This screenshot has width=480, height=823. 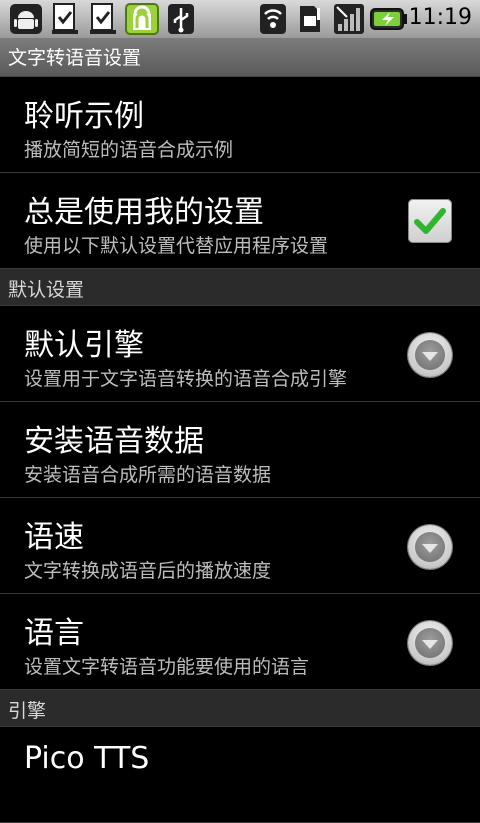 What do you see at coordinates (240, 775) in the screenshot?
I see `pico-tts-item: Pico TTS` at bounding box center [240, 775].